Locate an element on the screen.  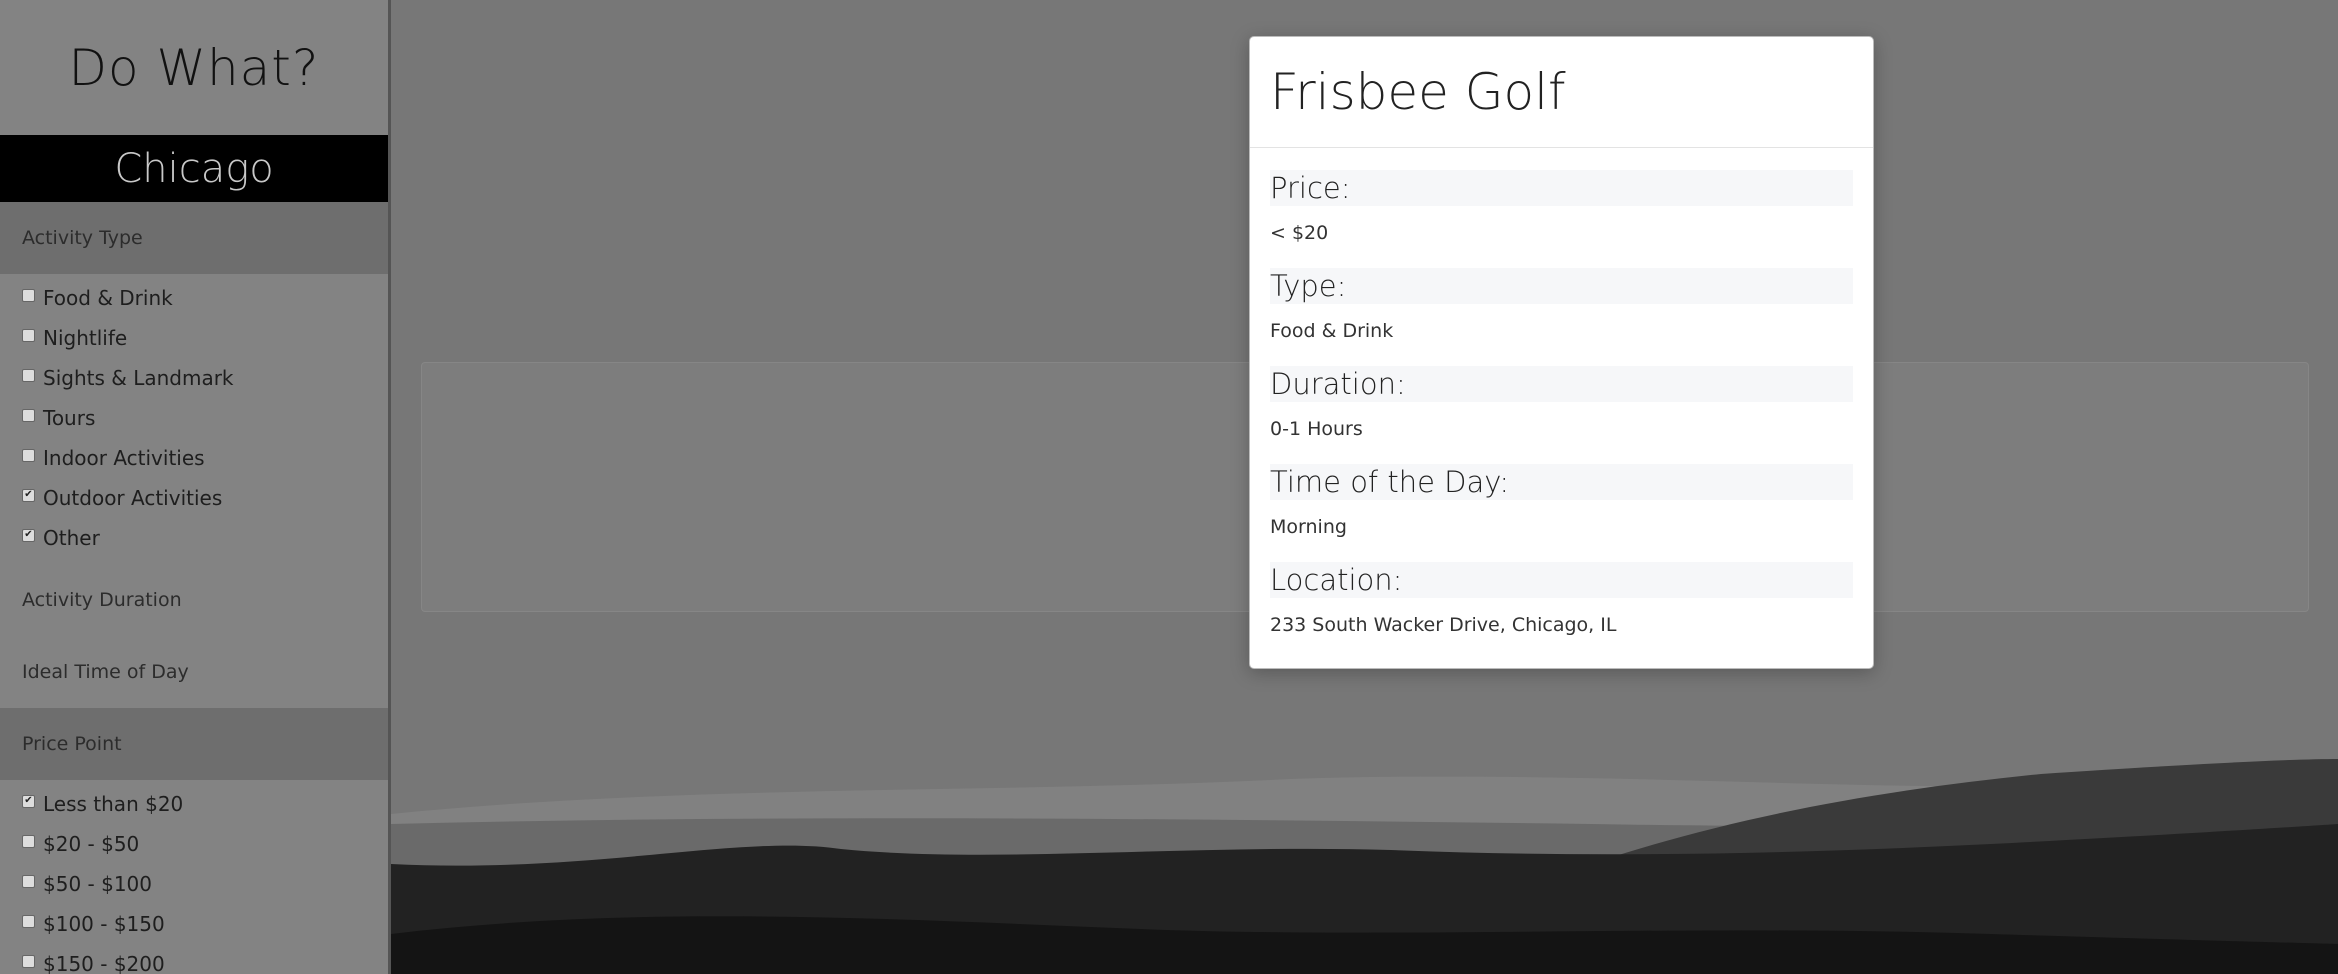
activity-type-header: Activity Type is located at coordinates (194, 238).